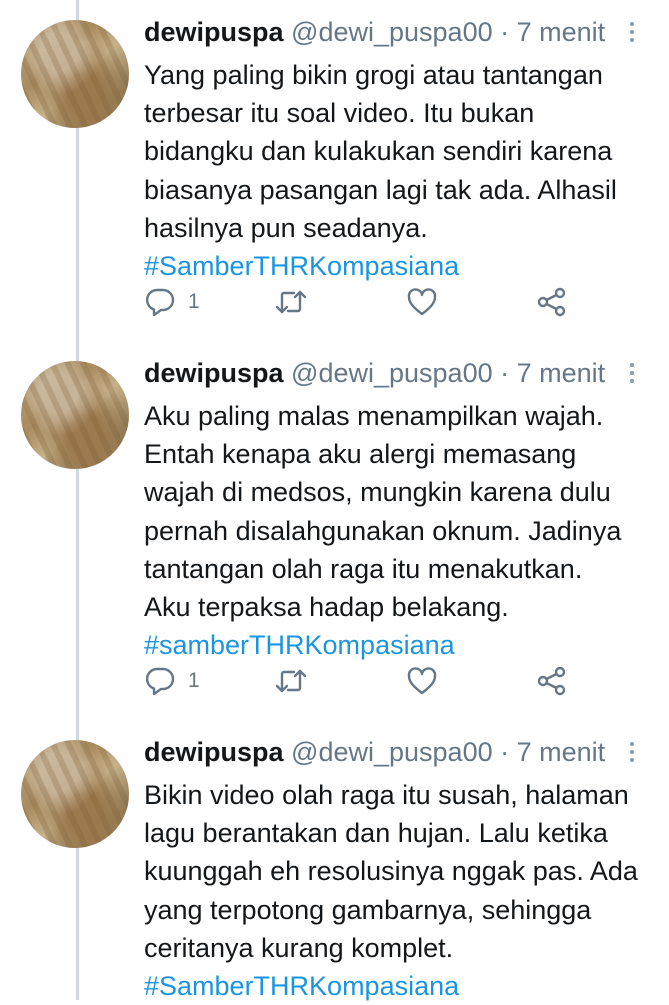  What do you see at coordinates (326, 607) in the screenshot?
I see `tweet-line: Aku terpaksa hadap belakang.` at bounding box center [326, 607].